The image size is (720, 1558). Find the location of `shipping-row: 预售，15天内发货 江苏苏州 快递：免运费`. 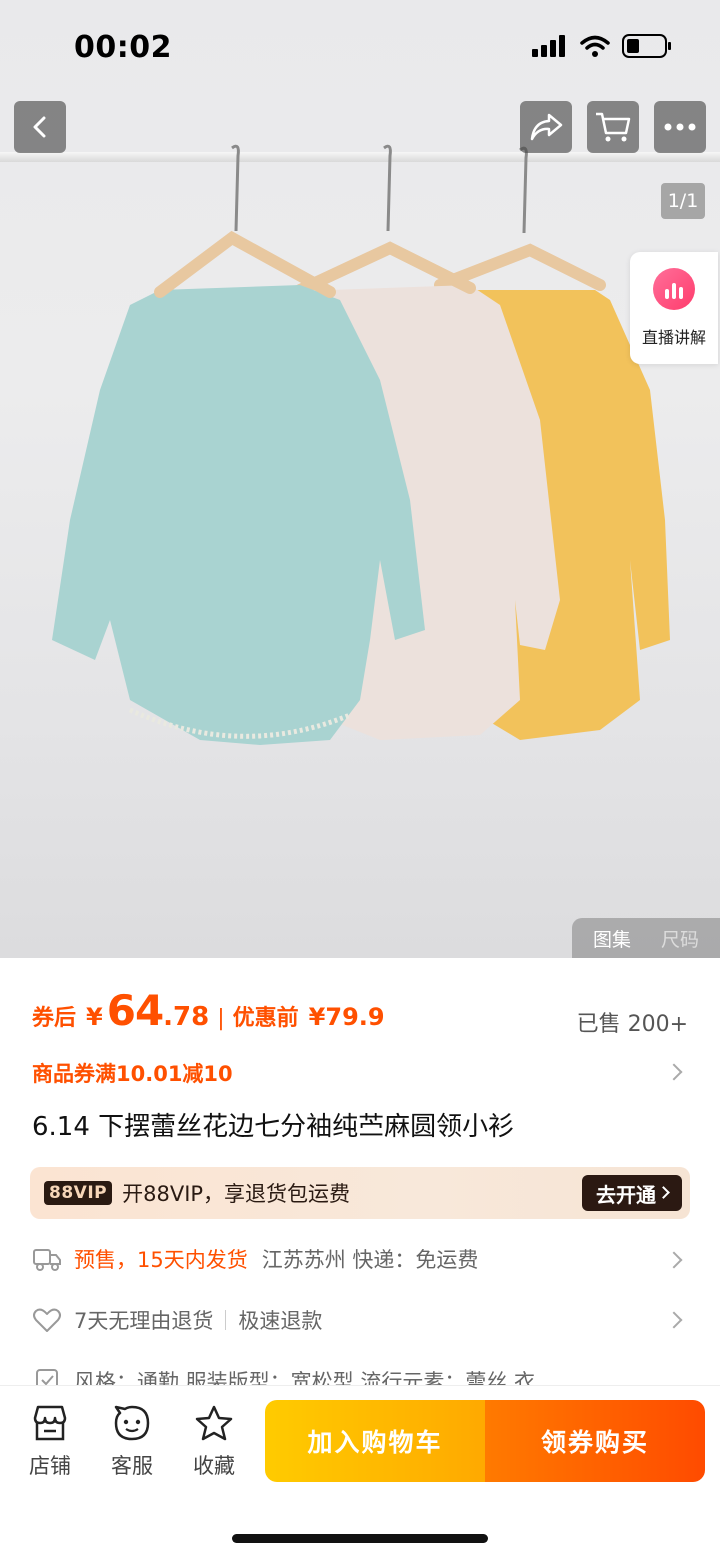

shipping-row: 预售，15天内发货 江苏苏州 快递：免运费 is located at coordinates (360, 1259).